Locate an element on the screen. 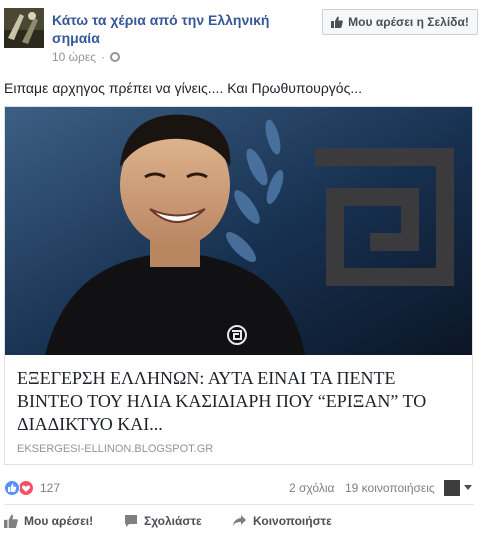 The width and height of the screenshot is (486, 541). share-icon is located at coordinates (239, 520).